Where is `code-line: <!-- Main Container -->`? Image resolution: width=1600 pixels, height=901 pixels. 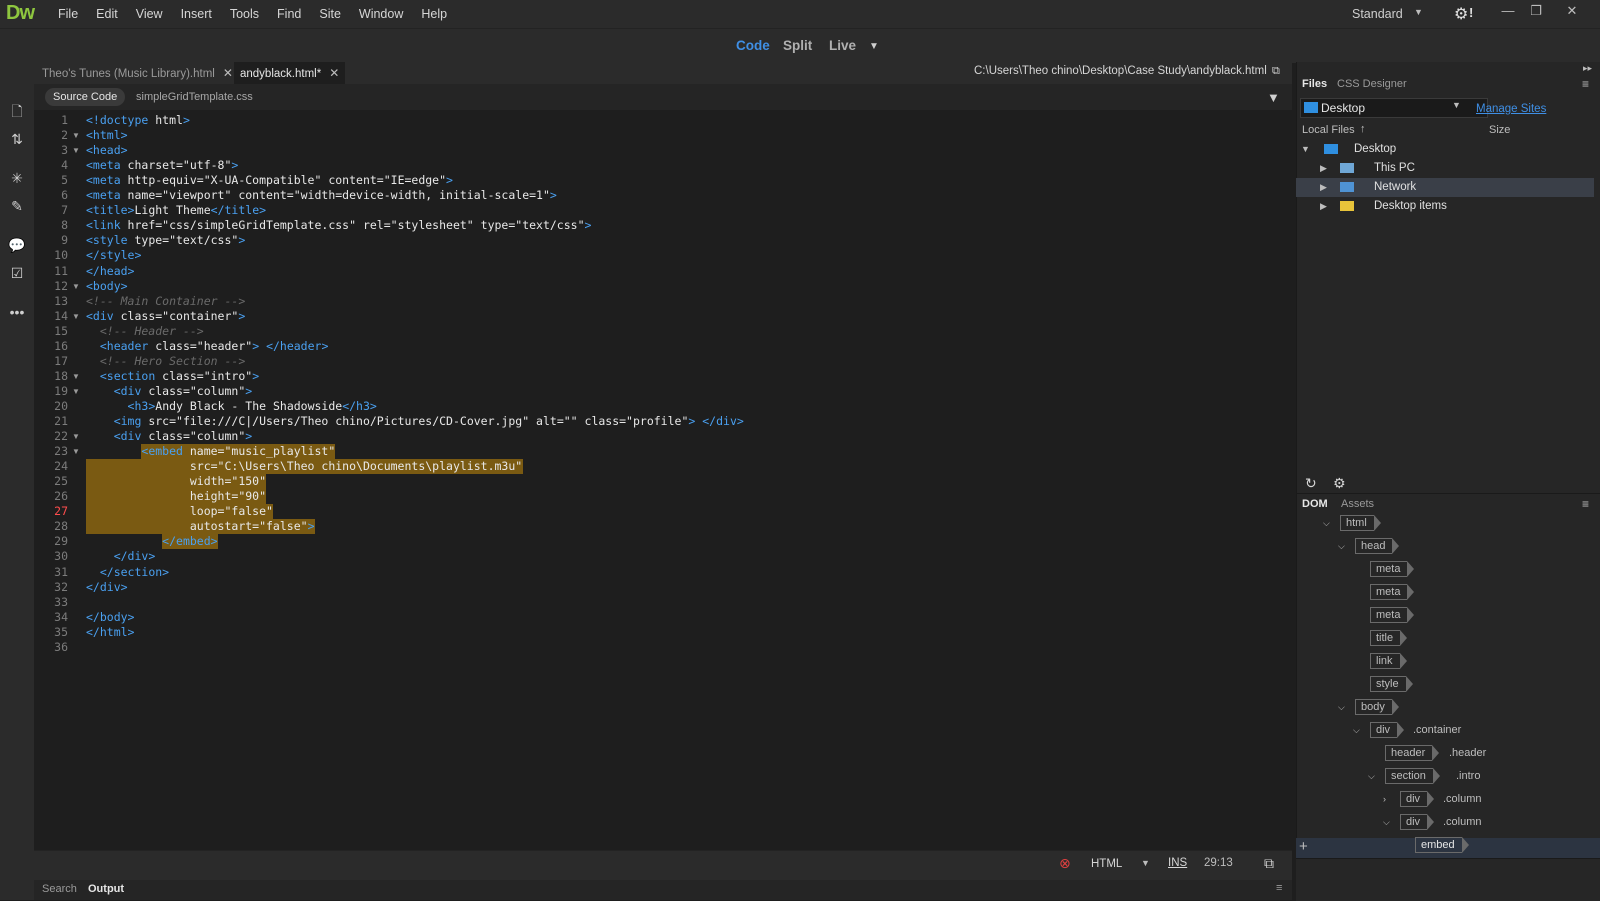 code-line: <!-- Main Container --> is located at coordinates (165, 301).